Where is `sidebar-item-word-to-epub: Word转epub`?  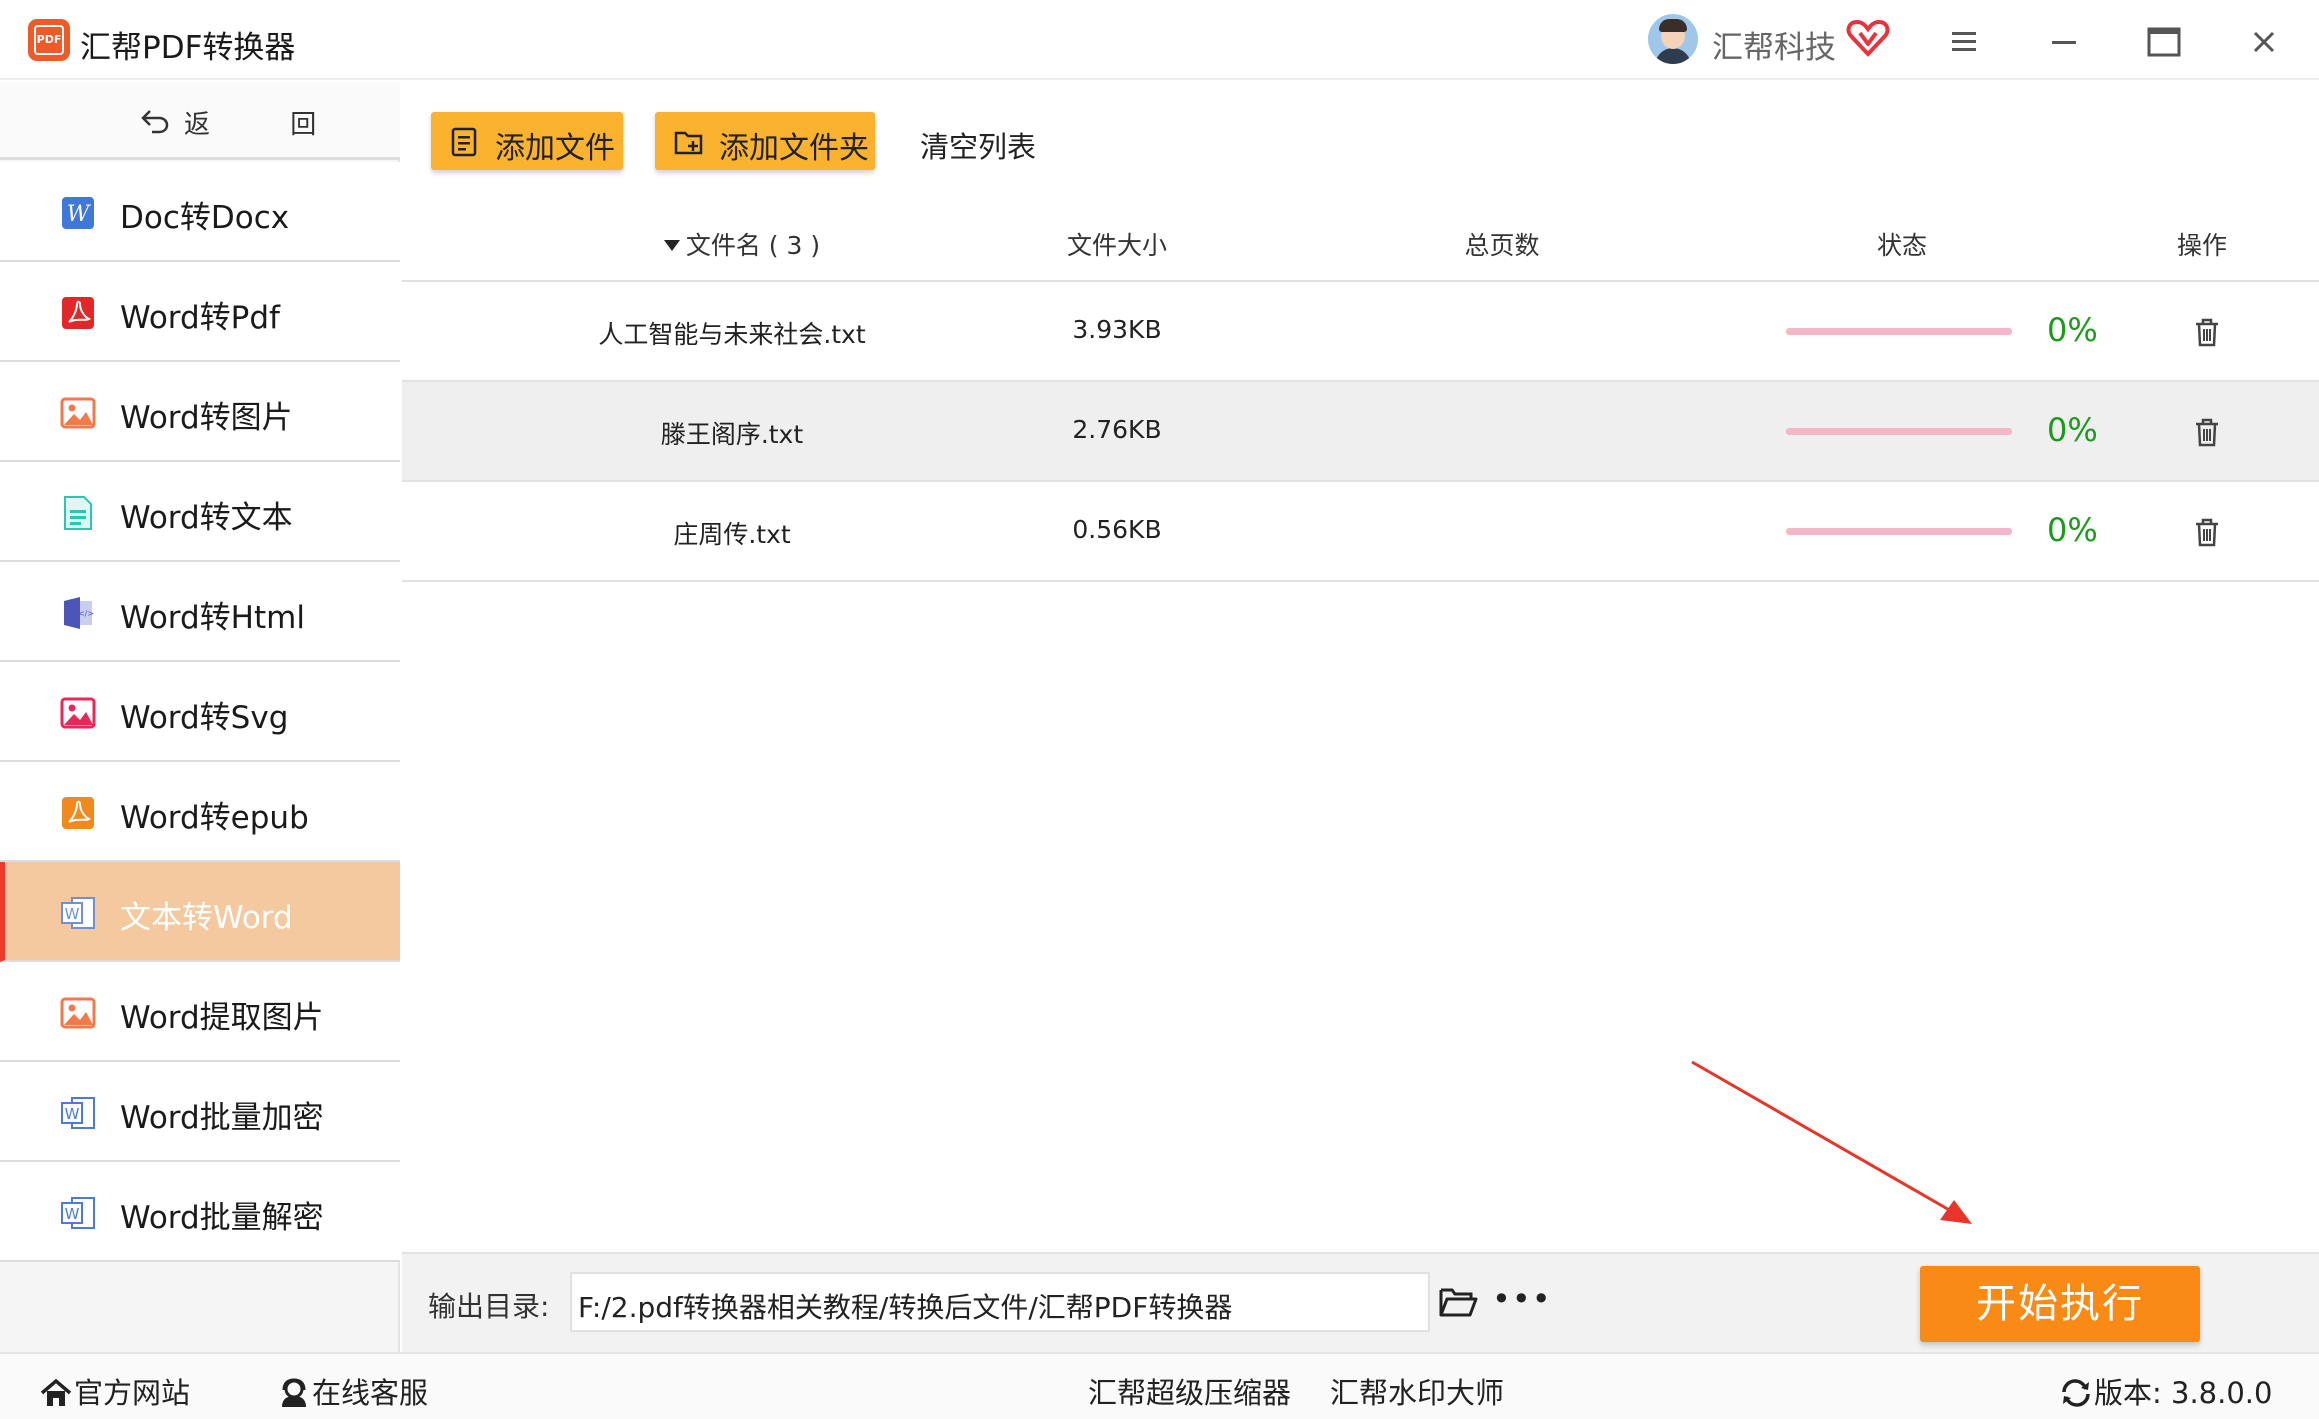 sidebar-item-word-to-epub: Word转epub is located at coordinates (200, 812).